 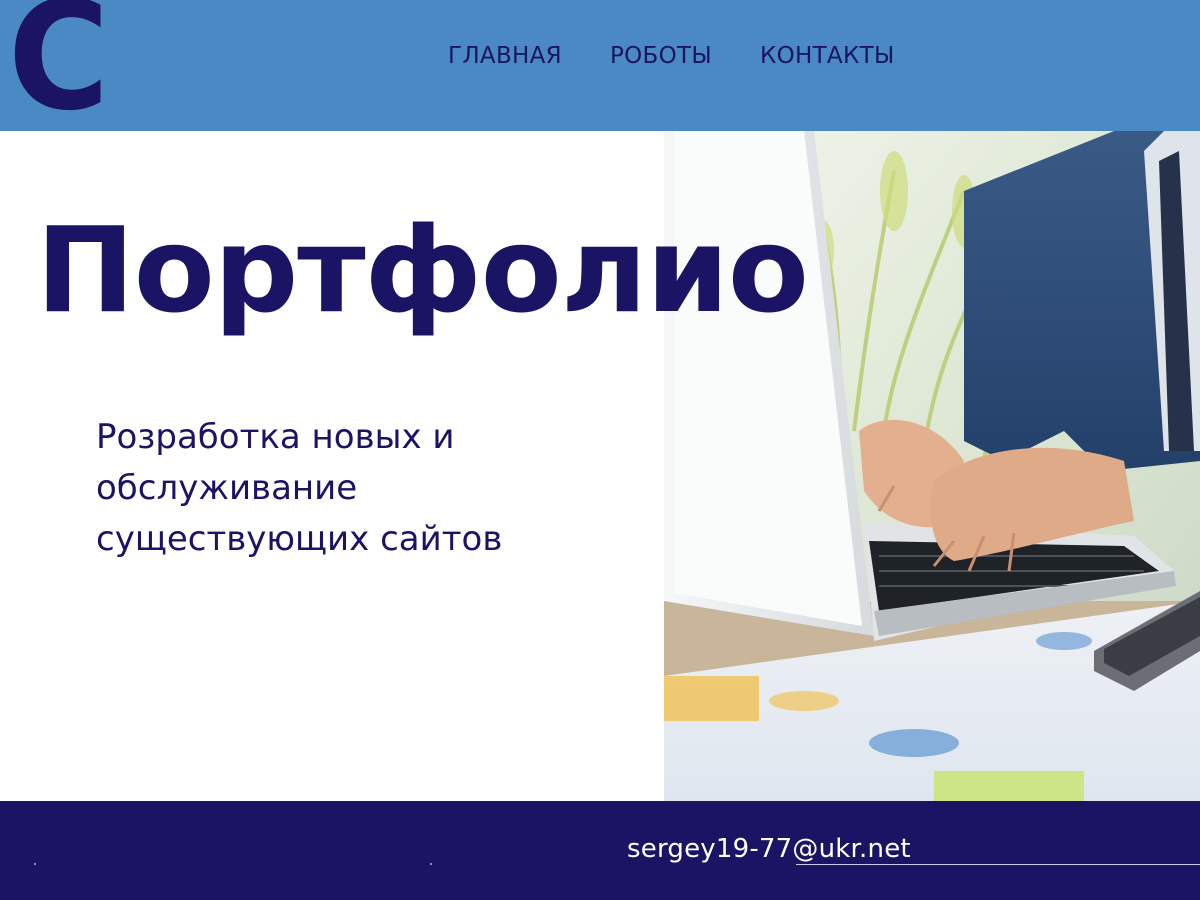 What do you see at coordinates (998, 864) in the screenshot?
I see `footer-divider` at bounding box center [998, 864].